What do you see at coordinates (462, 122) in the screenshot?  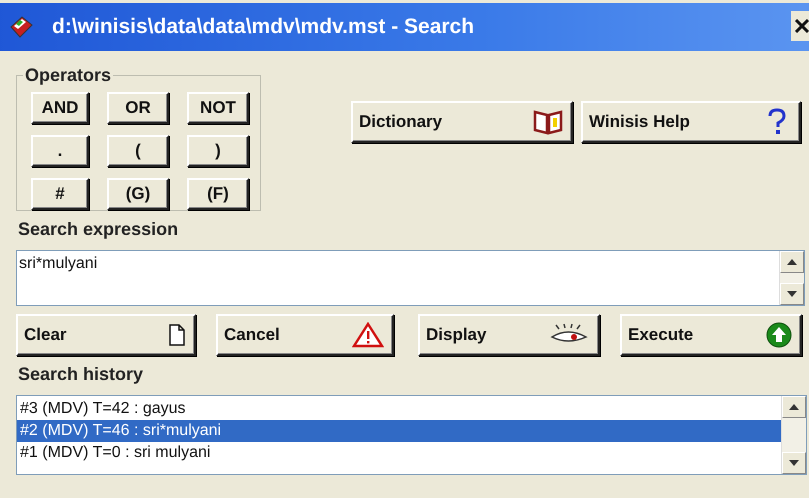 I see `command-button: Dictionary` at bounding box center [462, 122].